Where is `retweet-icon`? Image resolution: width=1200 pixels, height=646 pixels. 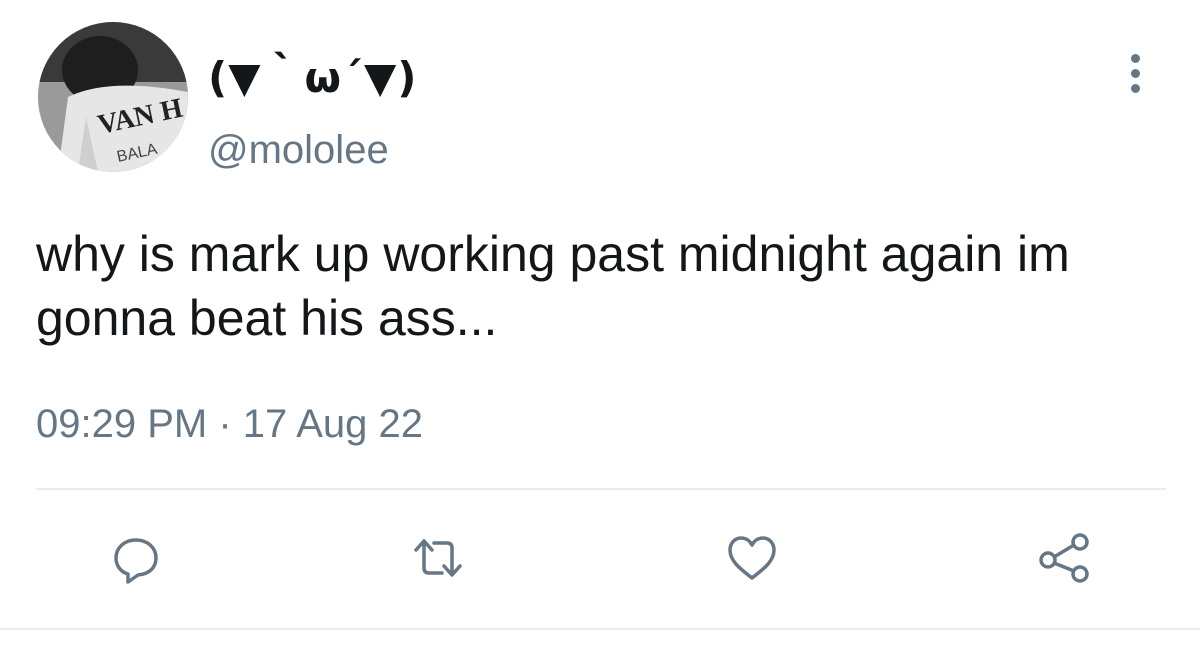
retweet-icon is located at coordinates (438, 558).